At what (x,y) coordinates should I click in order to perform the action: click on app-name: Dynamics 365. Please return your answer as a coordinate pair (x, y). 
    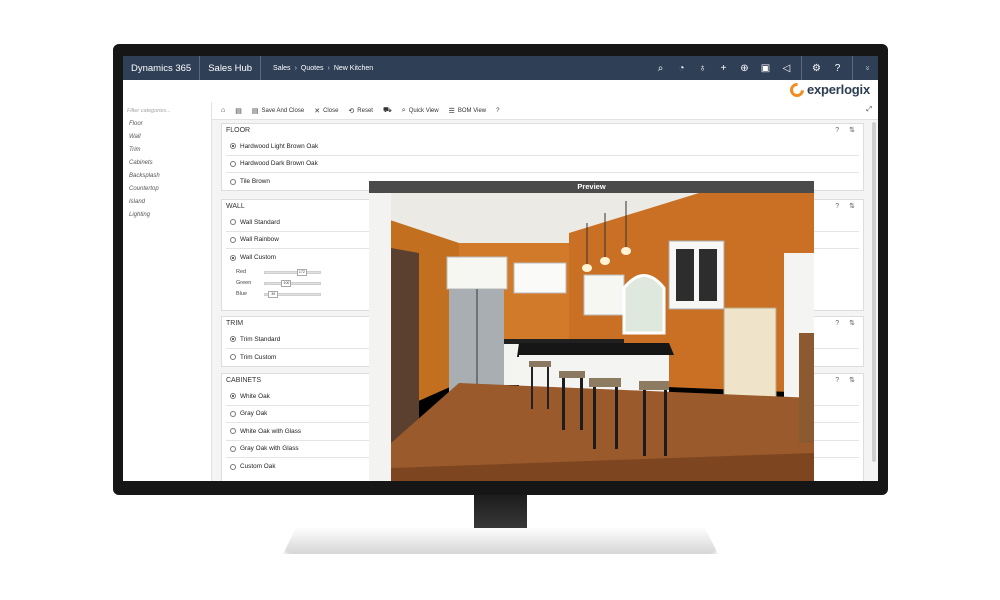
    Looking at the image, I should click on (162, 68).